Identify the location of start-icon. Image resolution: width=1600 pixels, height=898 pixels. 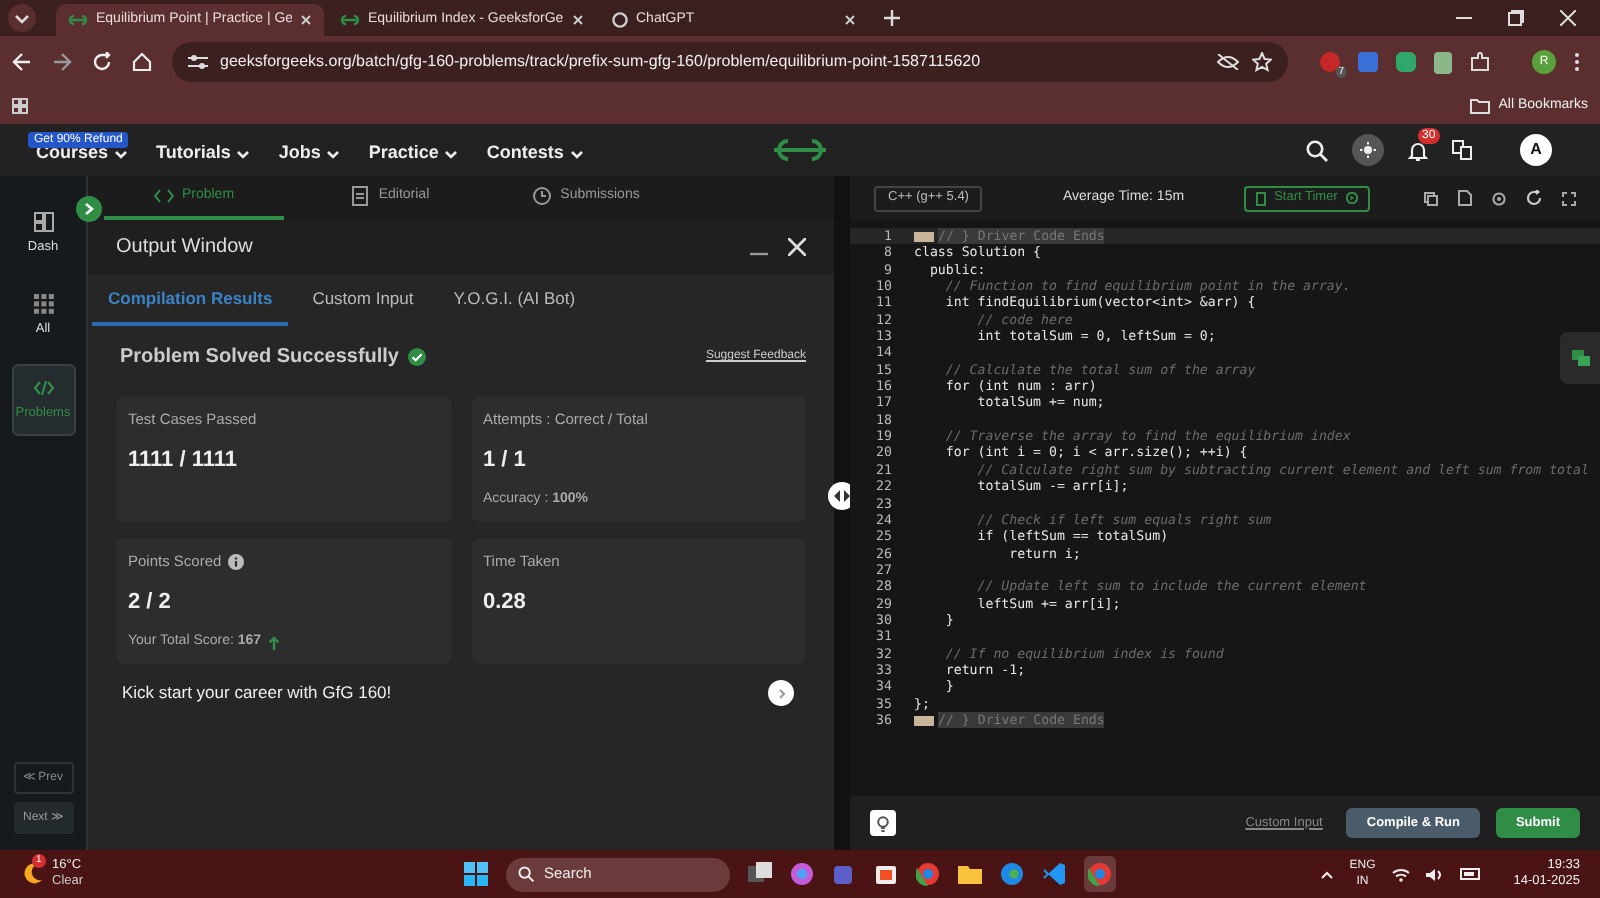
(476, 874).